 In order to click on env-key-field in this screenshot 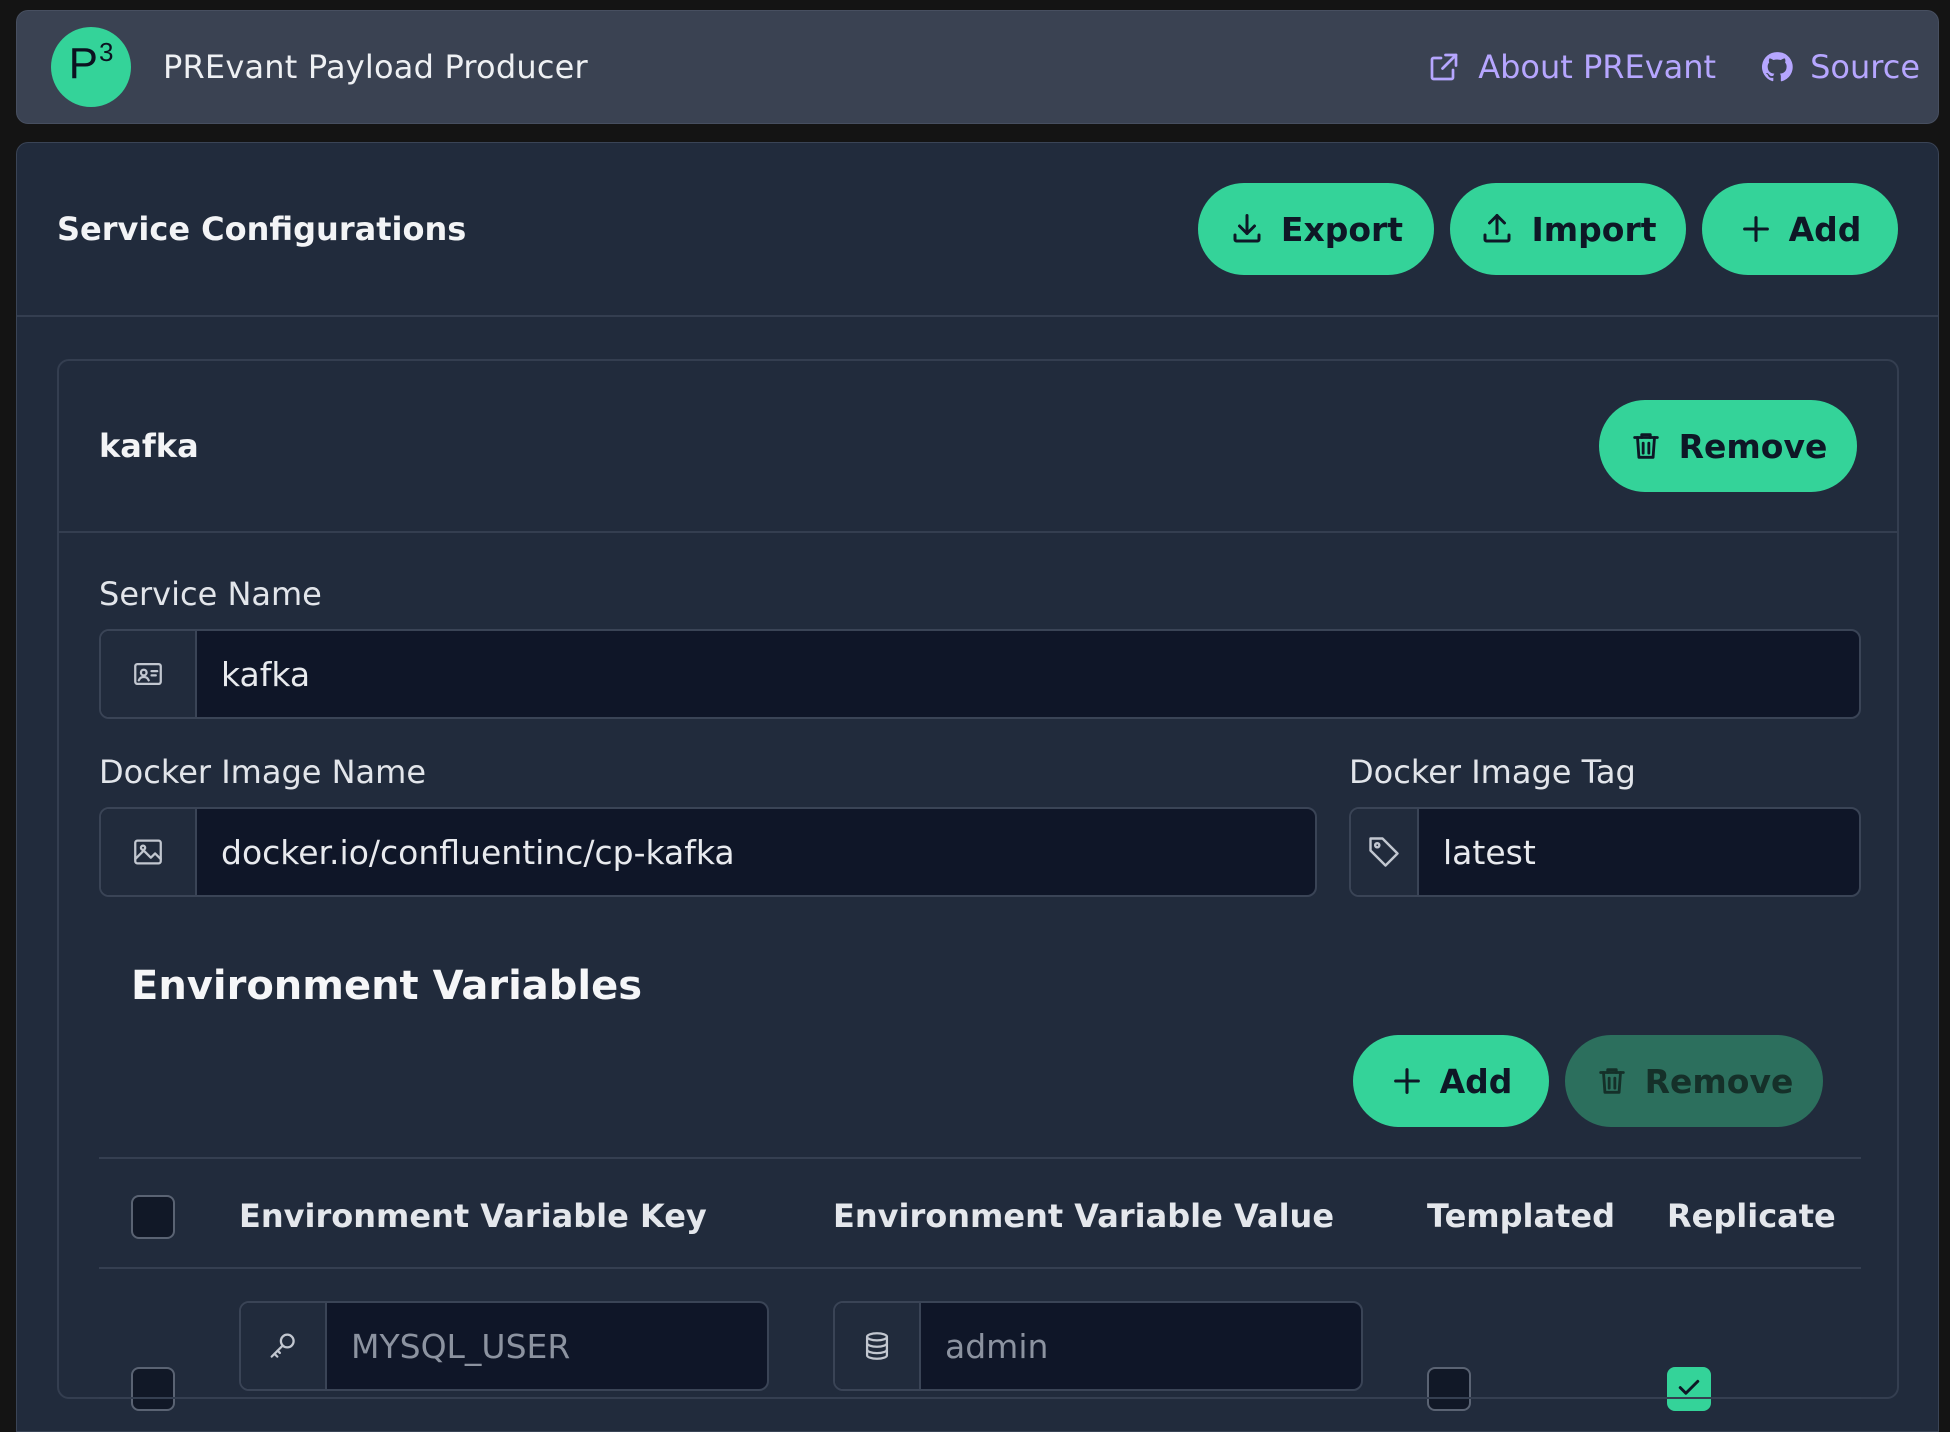, I will do `click(504, 1346)`.